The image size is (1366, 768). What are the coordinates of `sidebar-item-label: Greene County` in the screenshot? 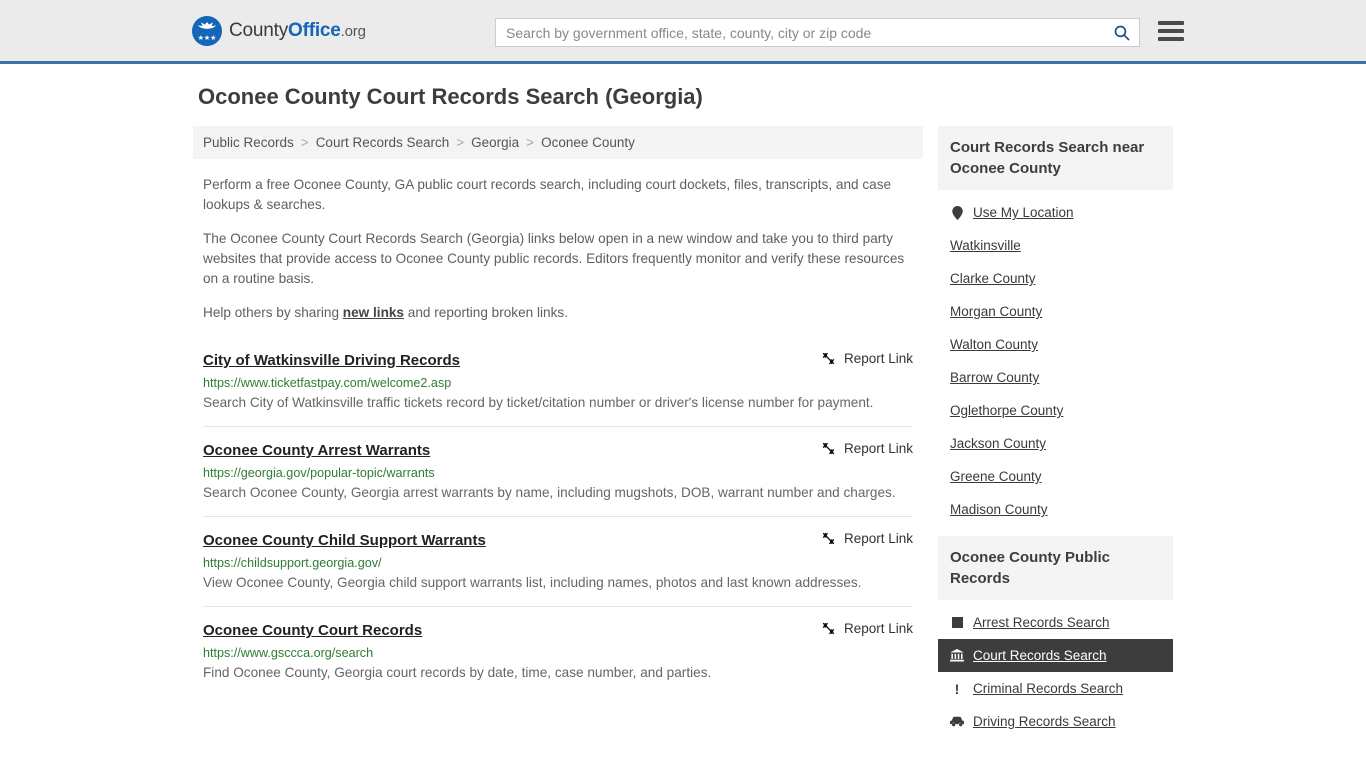 It's located at (996, 476).